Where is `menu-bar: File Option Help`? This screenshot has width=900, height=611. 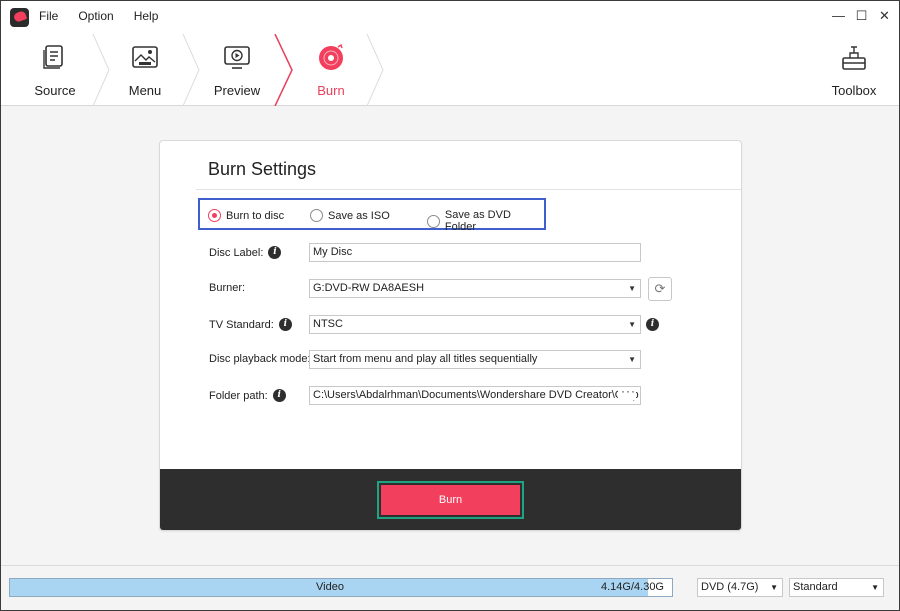
menu-bar: File Option Help is located at coordinates (98, 16).